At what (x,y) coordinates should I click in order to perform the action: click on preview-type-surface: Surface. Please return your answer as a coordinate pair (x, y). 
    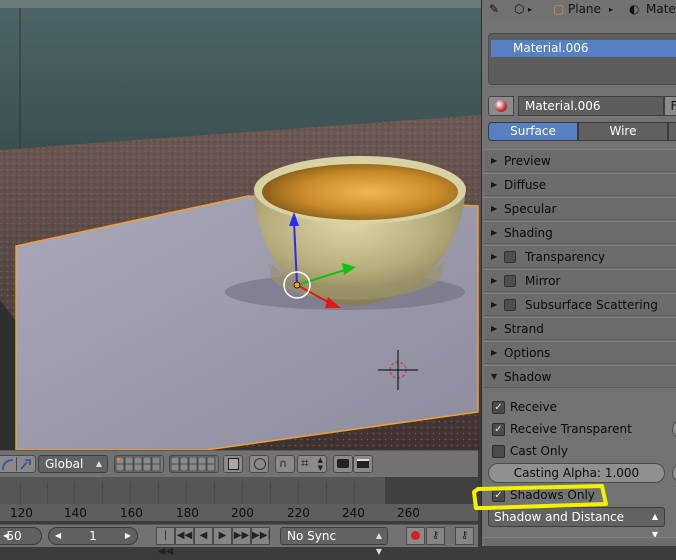
    Looking at the image, I should click on (533, 131).